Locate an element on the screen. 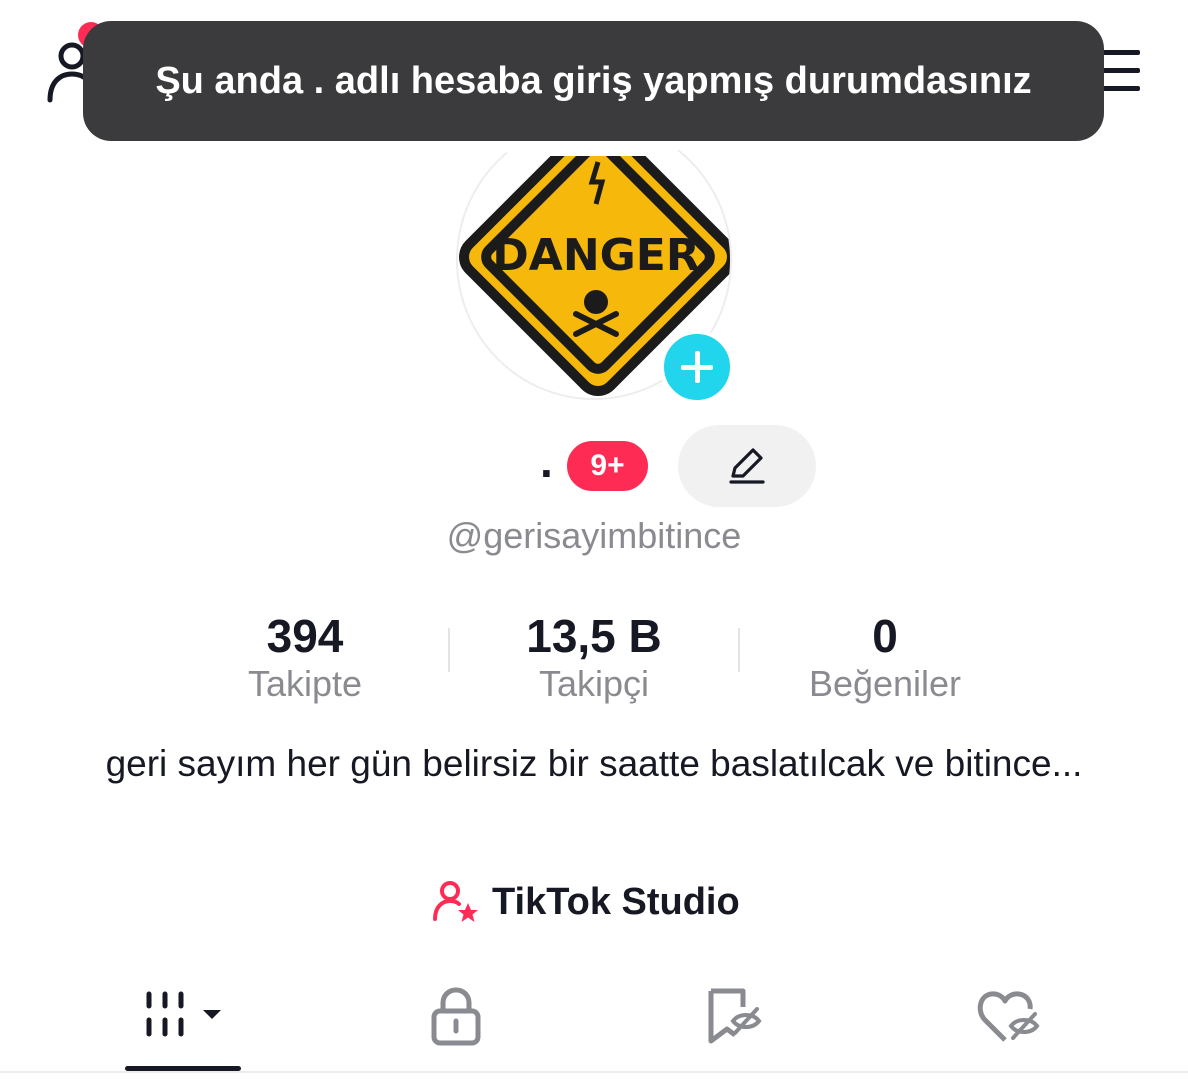  tiktok-studio-link: TikTok Studio is located at coordinates (586, 902).